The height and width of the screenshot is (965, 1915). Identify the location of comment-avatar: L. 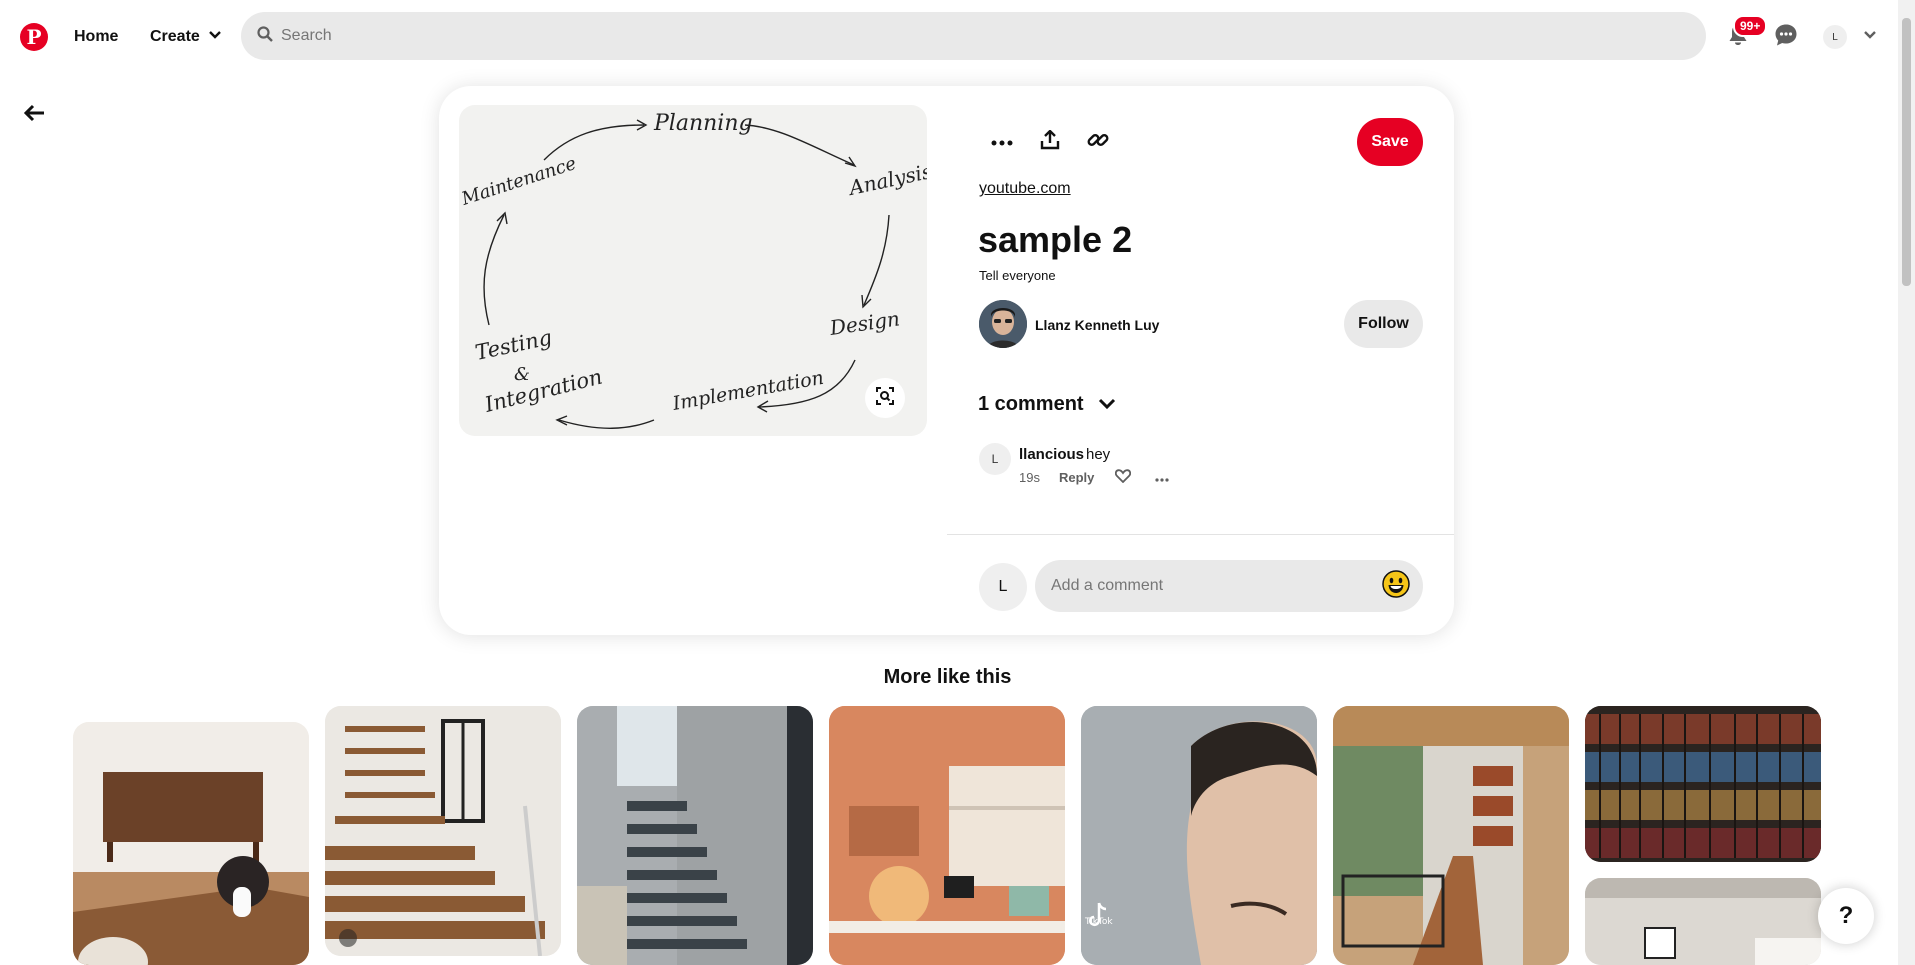
(995, 459).